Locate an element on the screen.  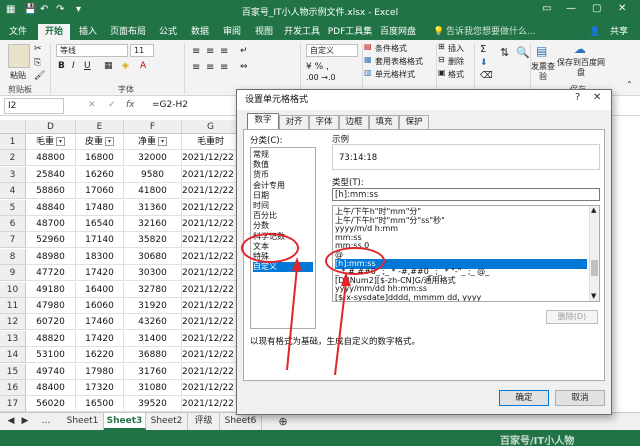
category-item: 数值 is located at coordinates (283, 165).